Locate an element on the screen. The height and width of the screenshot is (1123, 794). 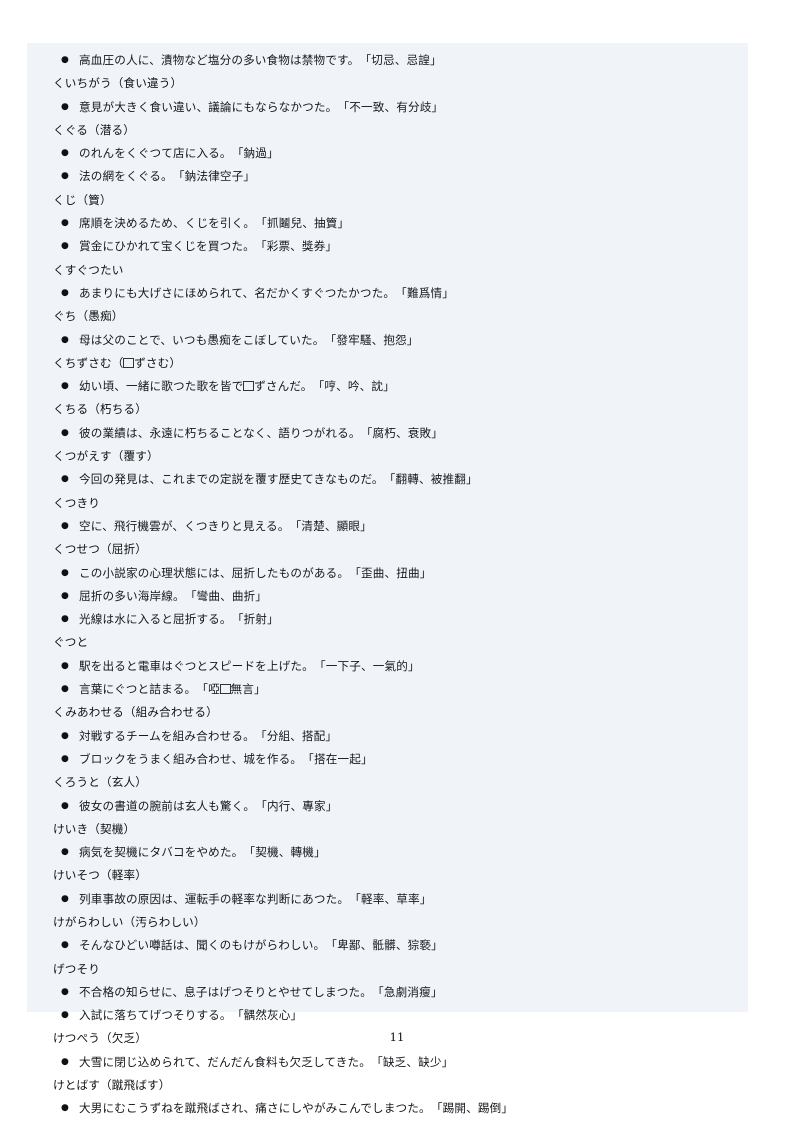
example-sentence-text: 言葉にぐつと詰まる。 「啞 無言」 is located at coordinates (172, 689).